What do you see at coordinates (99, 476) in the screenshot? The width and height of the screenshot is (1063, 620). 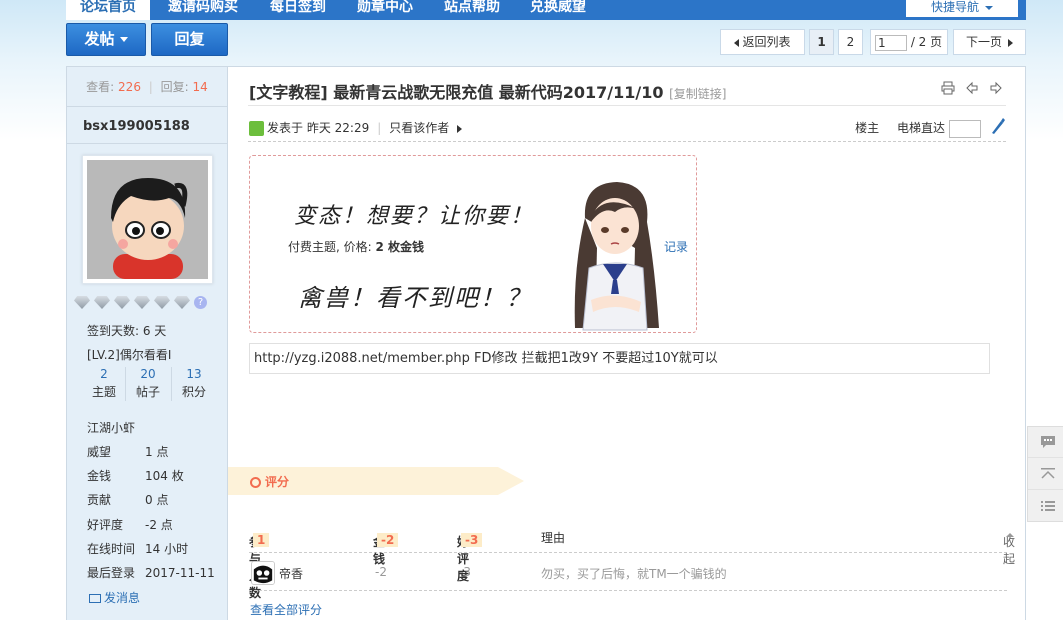 I see `info-key: 金钱` at bounding box center [99, 476].